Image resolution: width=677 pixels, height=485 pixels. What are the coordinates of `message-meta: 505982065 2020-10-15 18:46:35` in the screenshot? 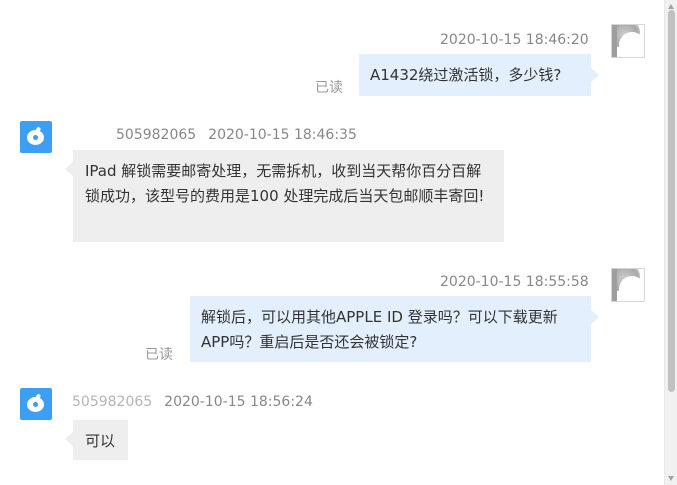 It's located at (236, 135).